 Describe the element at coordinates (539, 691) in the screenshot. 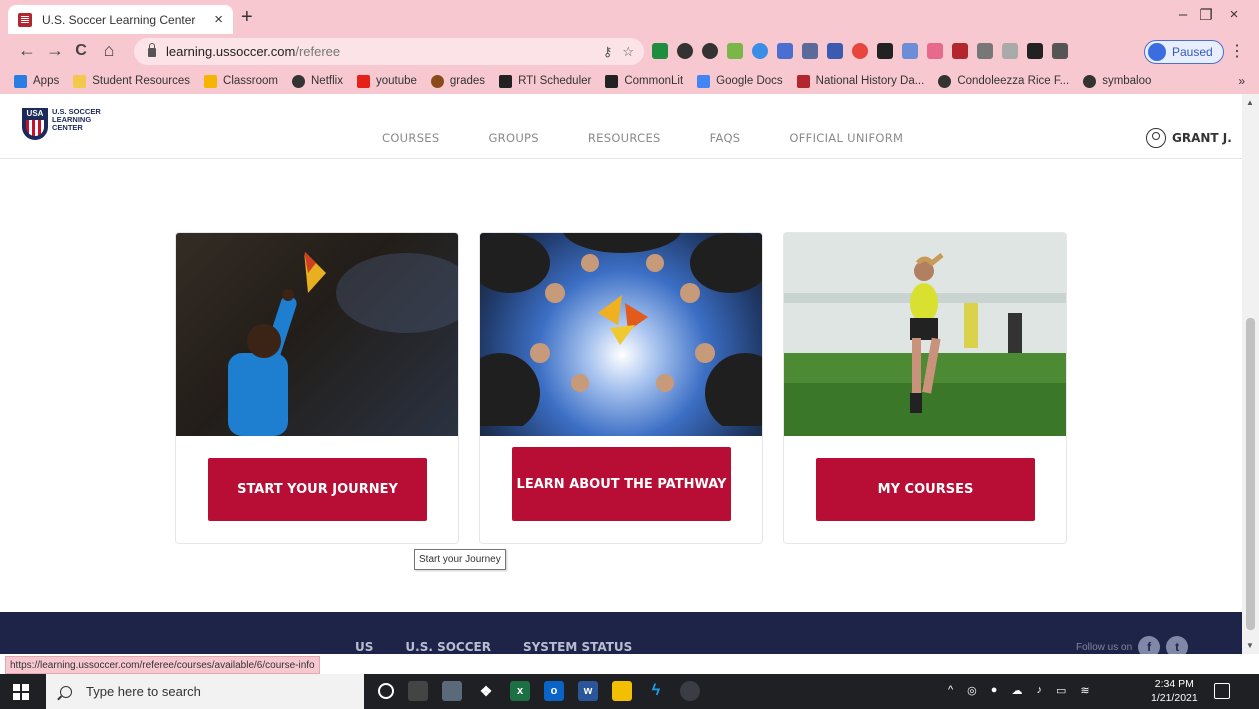

I see `taskbar-apps: ❖ x o w ϟ` at that location.